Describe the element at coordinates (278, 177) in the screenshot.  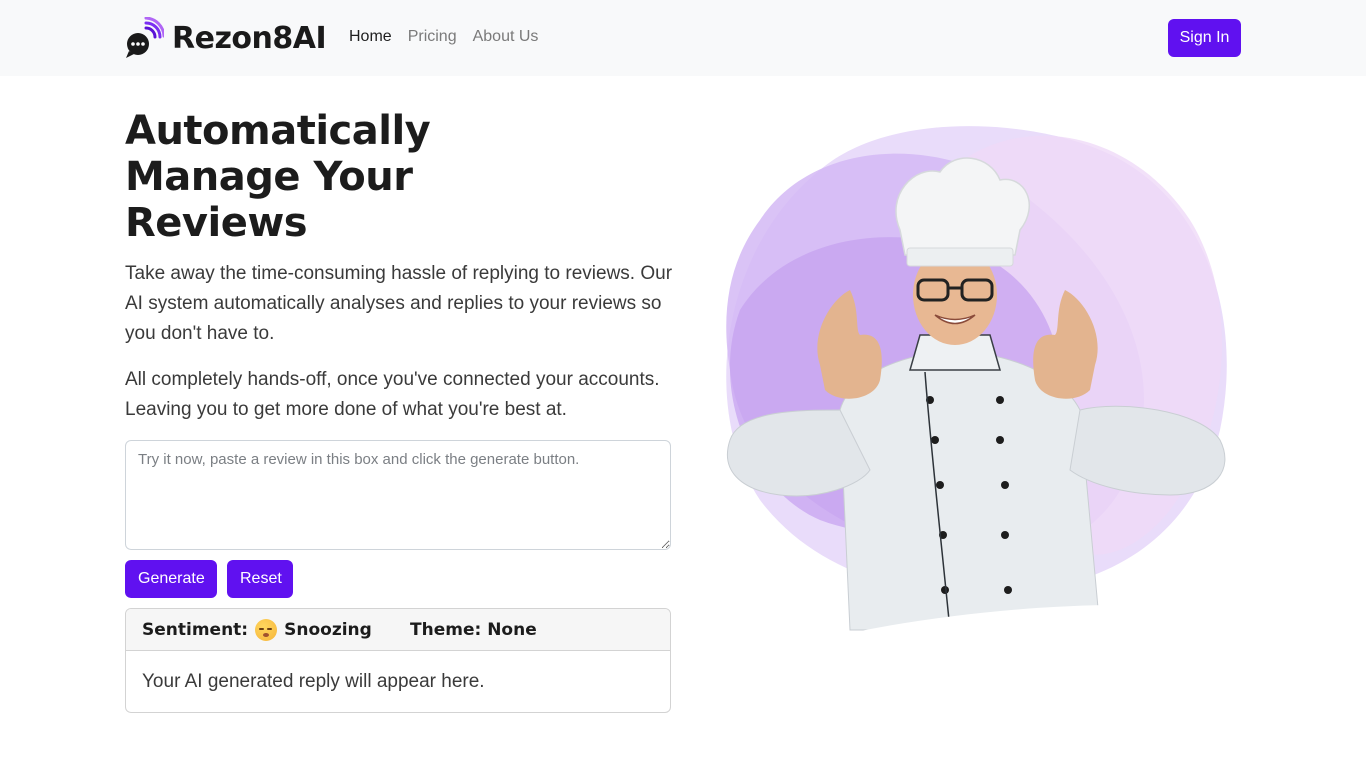
I see `hero-title: Automatically Manage Your Reviews` at that location.